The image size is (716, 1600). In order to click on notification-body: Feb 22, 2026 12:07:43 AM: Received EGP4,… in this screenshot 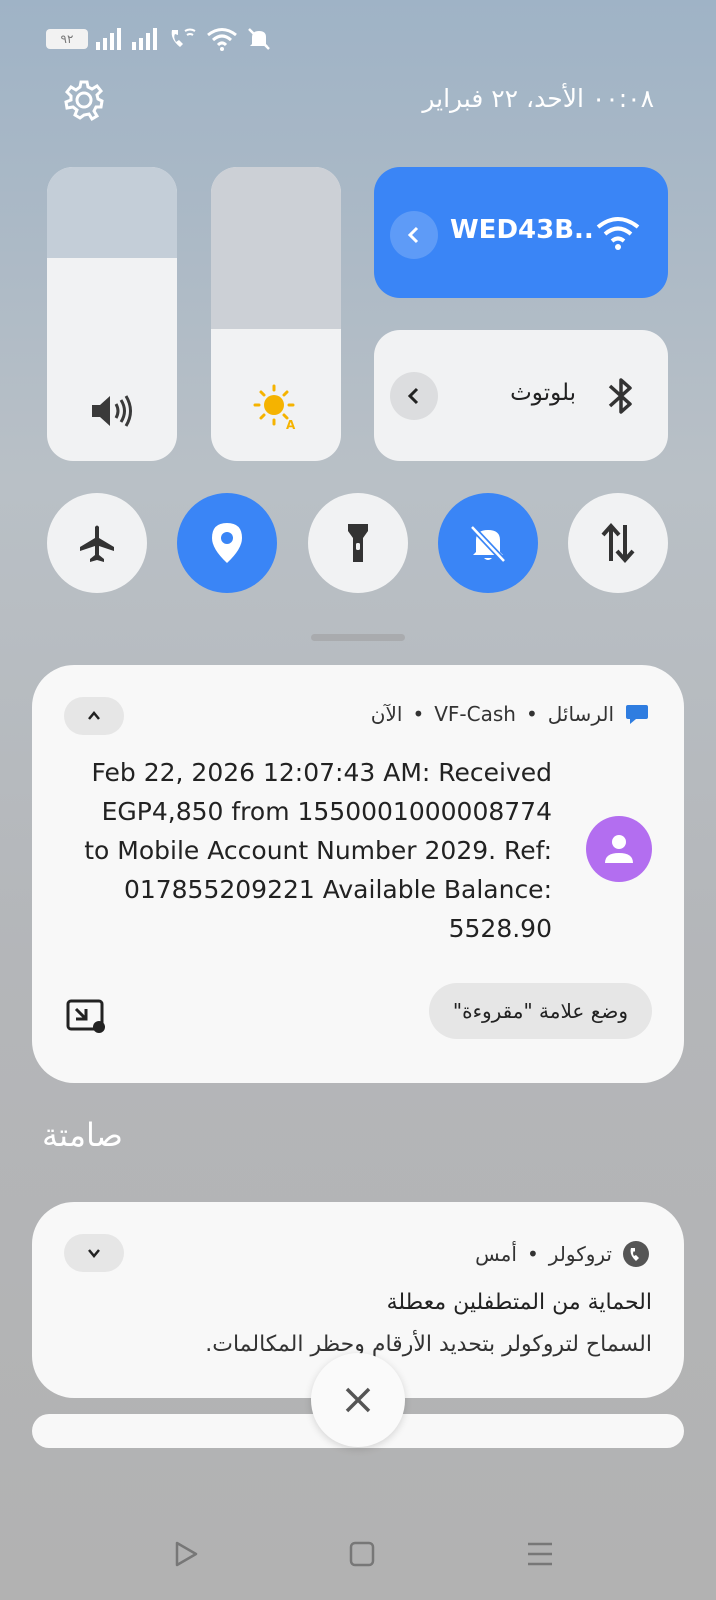, I will do `click(312, 850)`.